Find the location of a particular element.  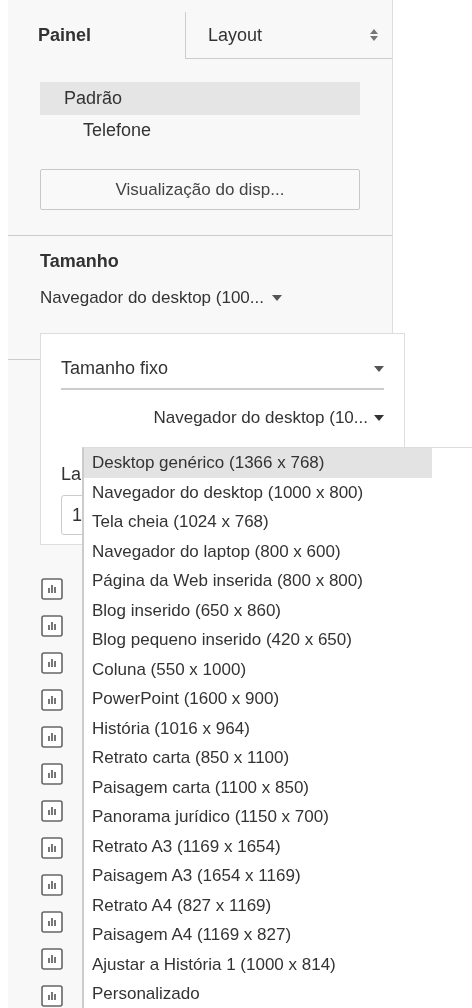

menu-item: História (1016 x 964) is located at coordinates (233, 728).